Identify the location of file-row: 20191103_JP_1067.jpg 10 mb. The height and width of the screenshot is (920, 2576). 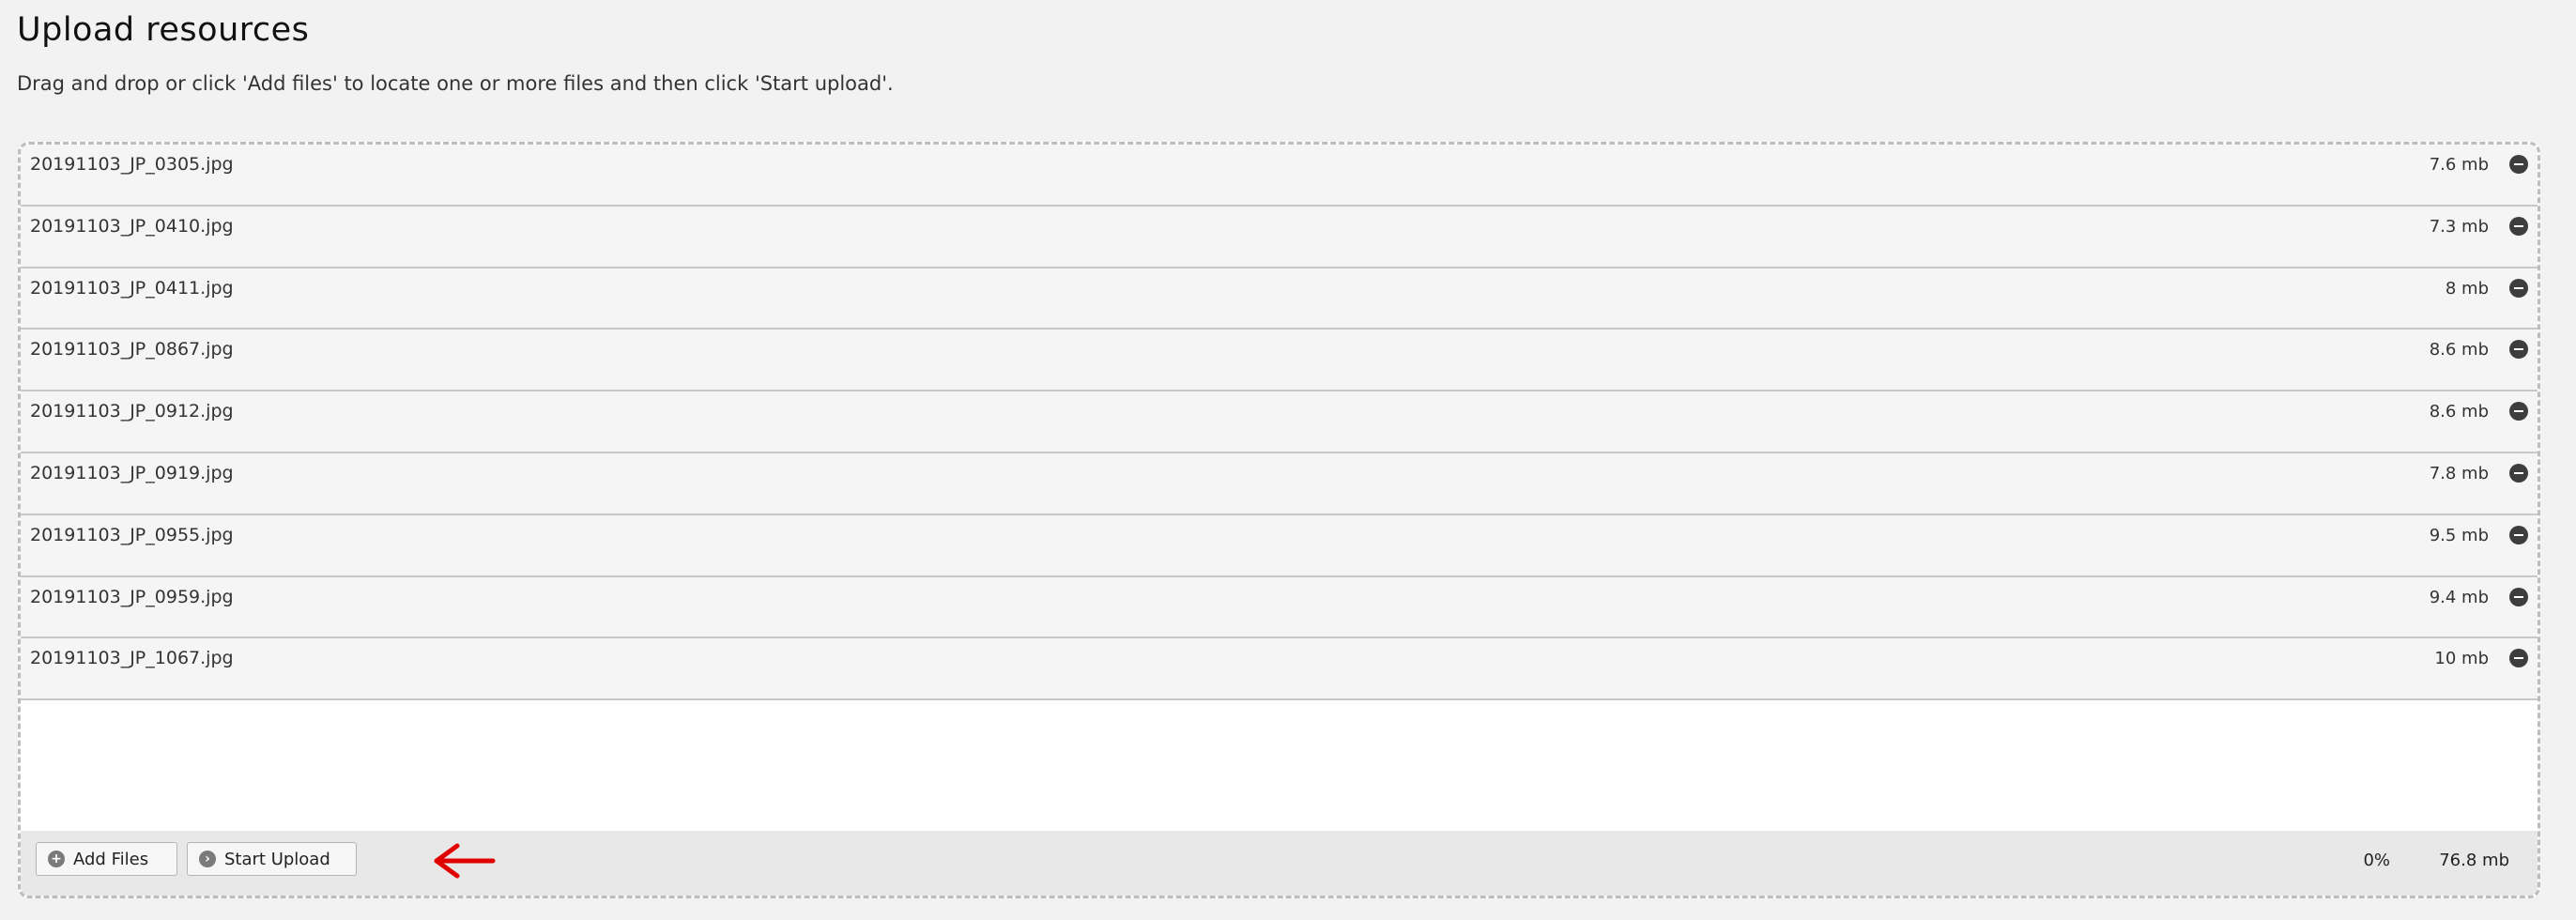
(1280, 669).